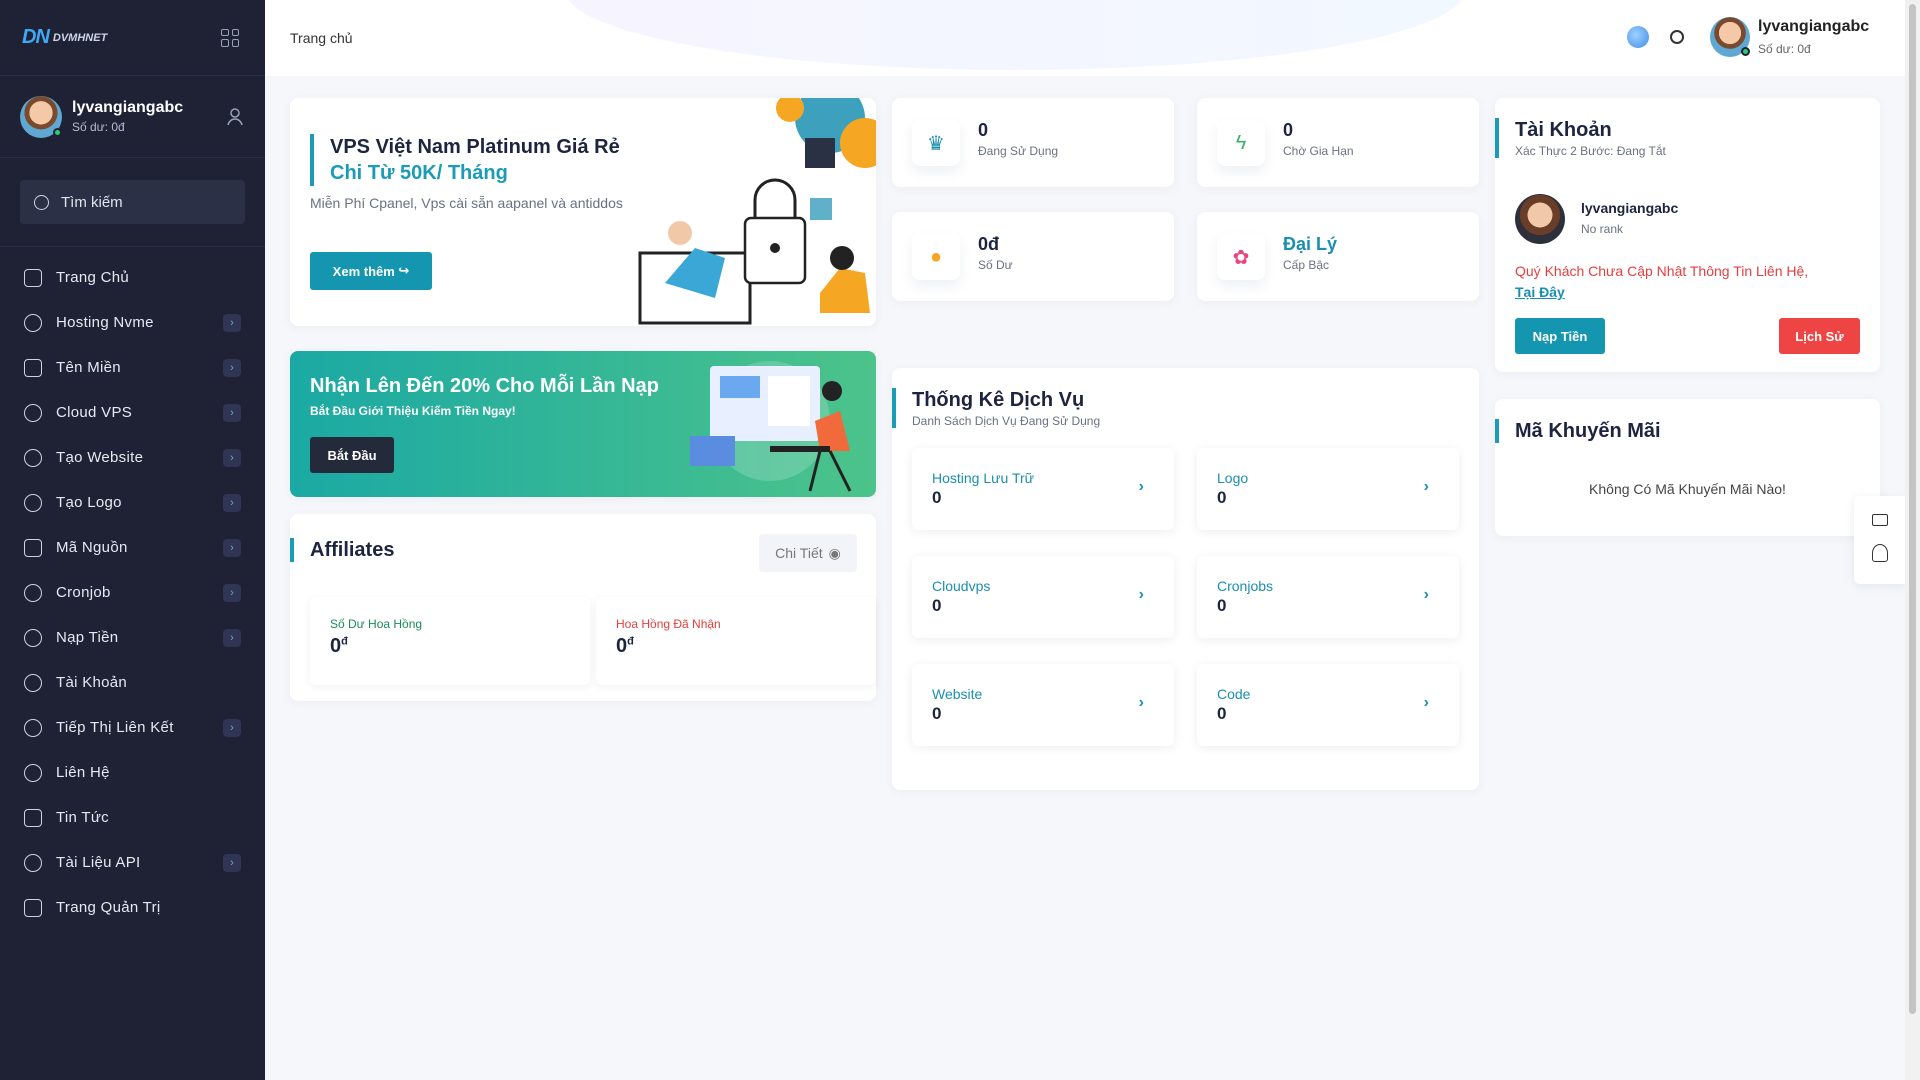 The image size is (1920, 1080). What do you see at coordinates (132, 322) in the screenshot?
I see `sidebar-item-hosting: Hosting Nvme ›` at bounding box center [132, 322].